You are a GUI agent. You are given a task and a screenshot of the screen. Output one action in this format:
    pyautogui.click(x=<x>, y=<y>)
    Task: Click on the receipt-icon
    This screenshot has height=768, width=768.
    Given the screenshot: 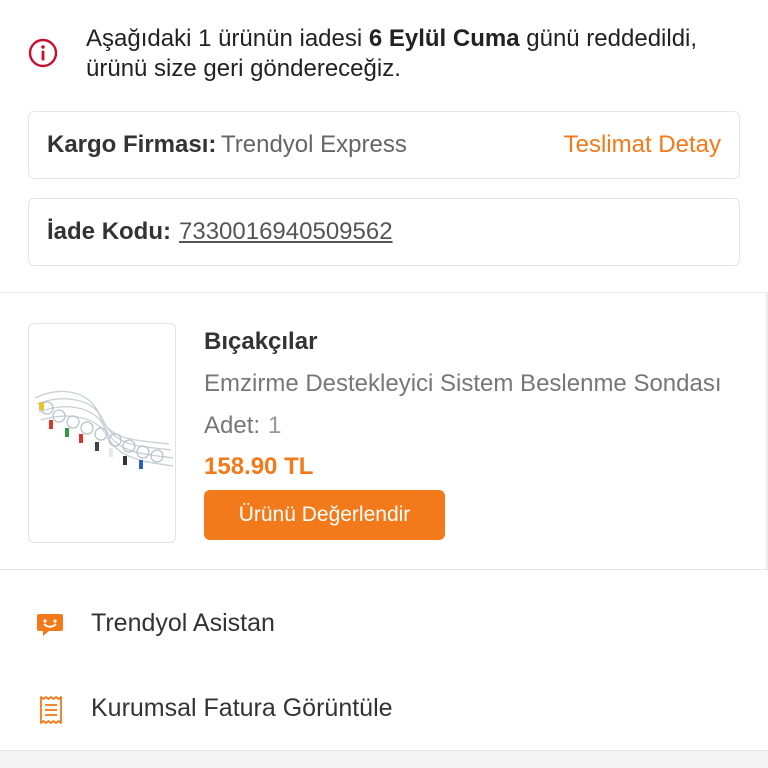 What is the action you would take?
    pyautogui.click(x=51, y=710)
    